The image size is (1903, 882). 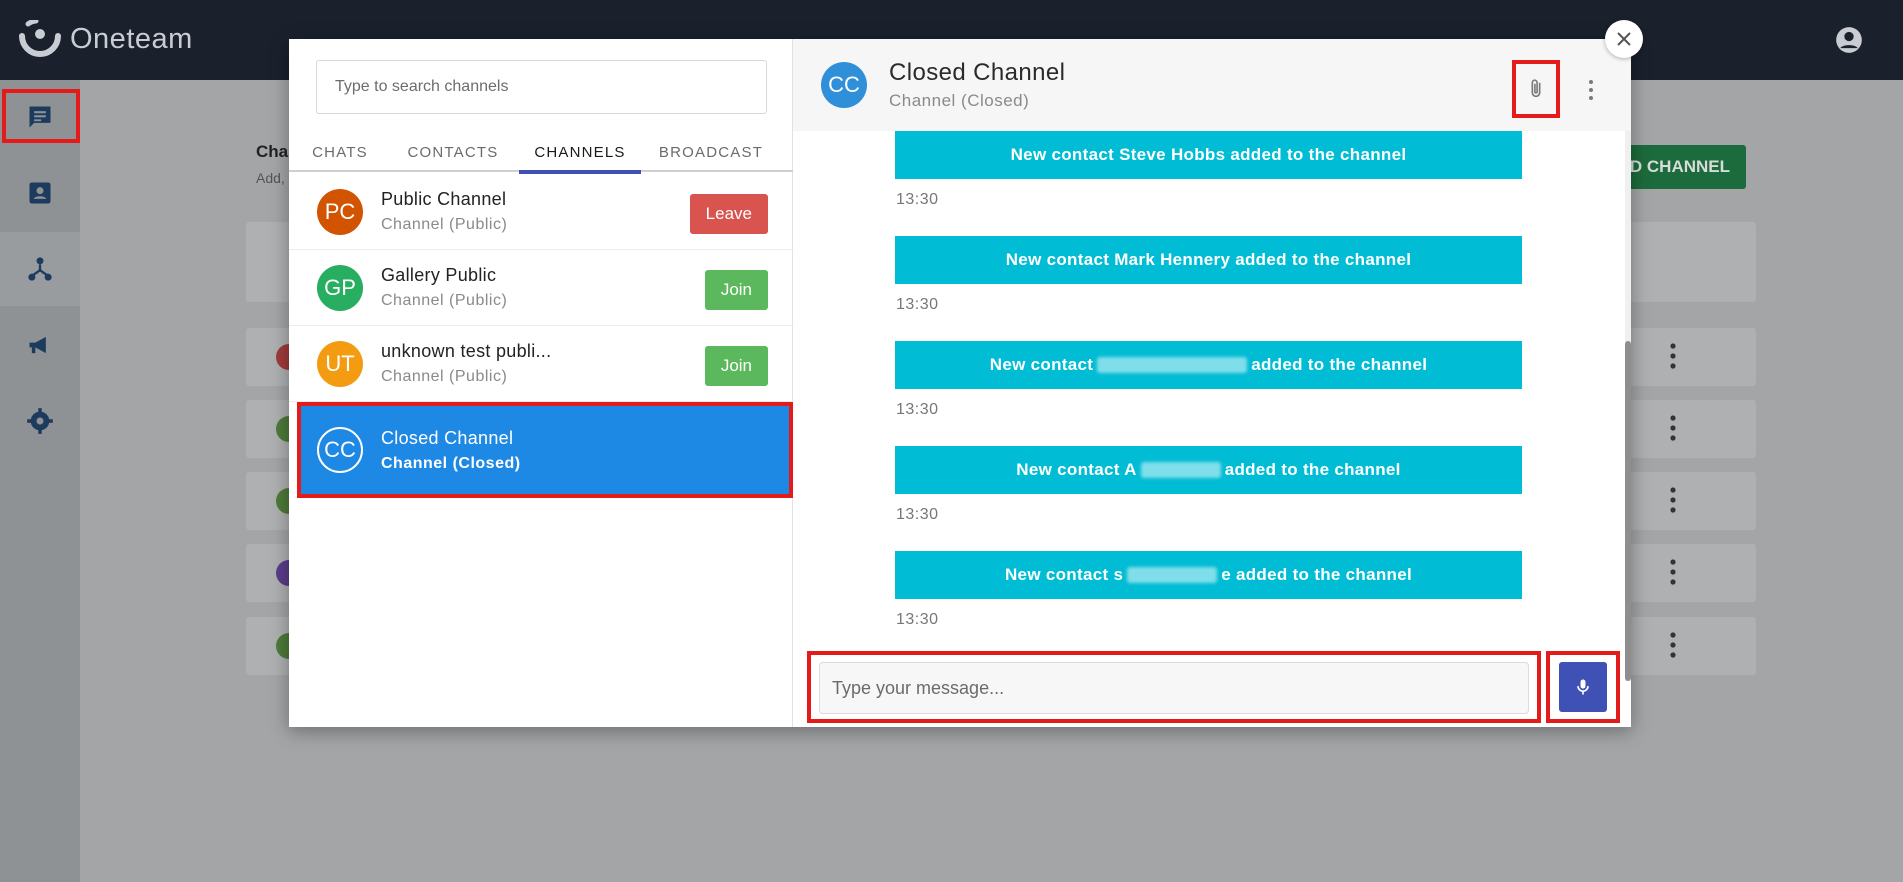 I want to click on chat-header: CC Closed Channel Channel (Closed), so click(x=1212, y=85).